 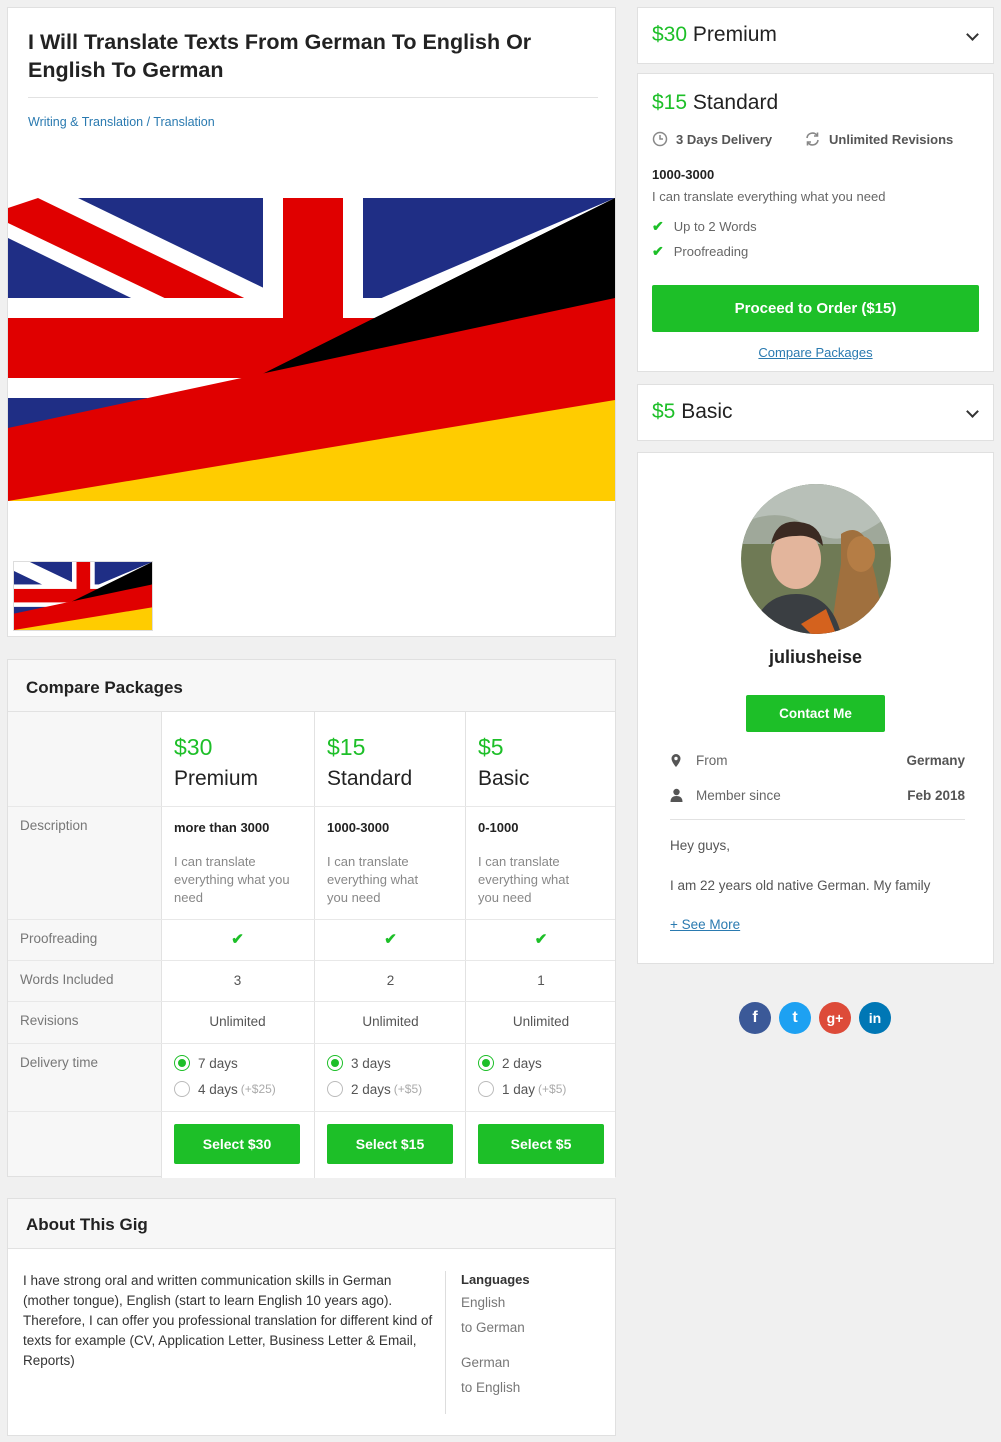 What do you see at coordinates (815, 352) in the screenshot?
I see `compare-packages-link: Compare Packages` at bounding box center [815, 352].